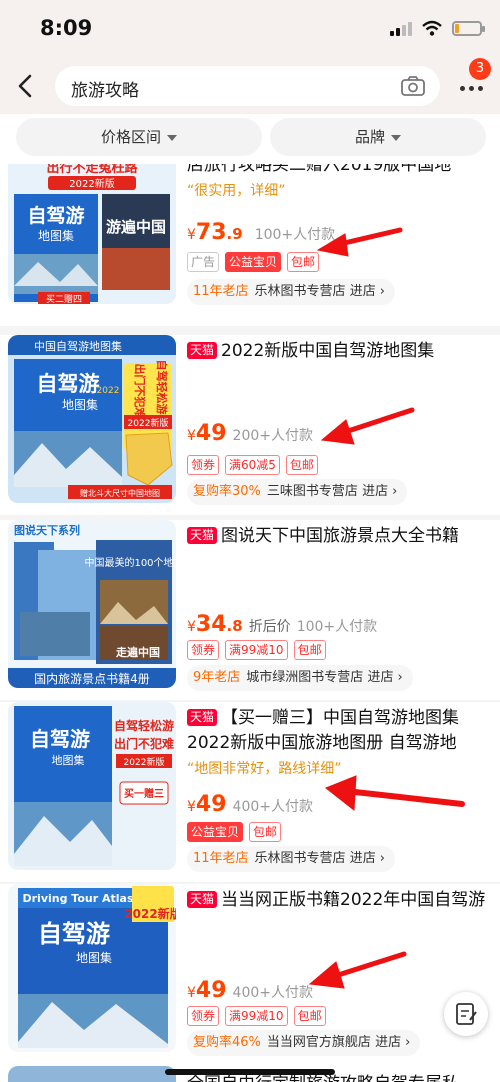  I want to click on shop-link: 复购率46% 当当网官方旗舰店 进店 ›, so click(304, 1043).